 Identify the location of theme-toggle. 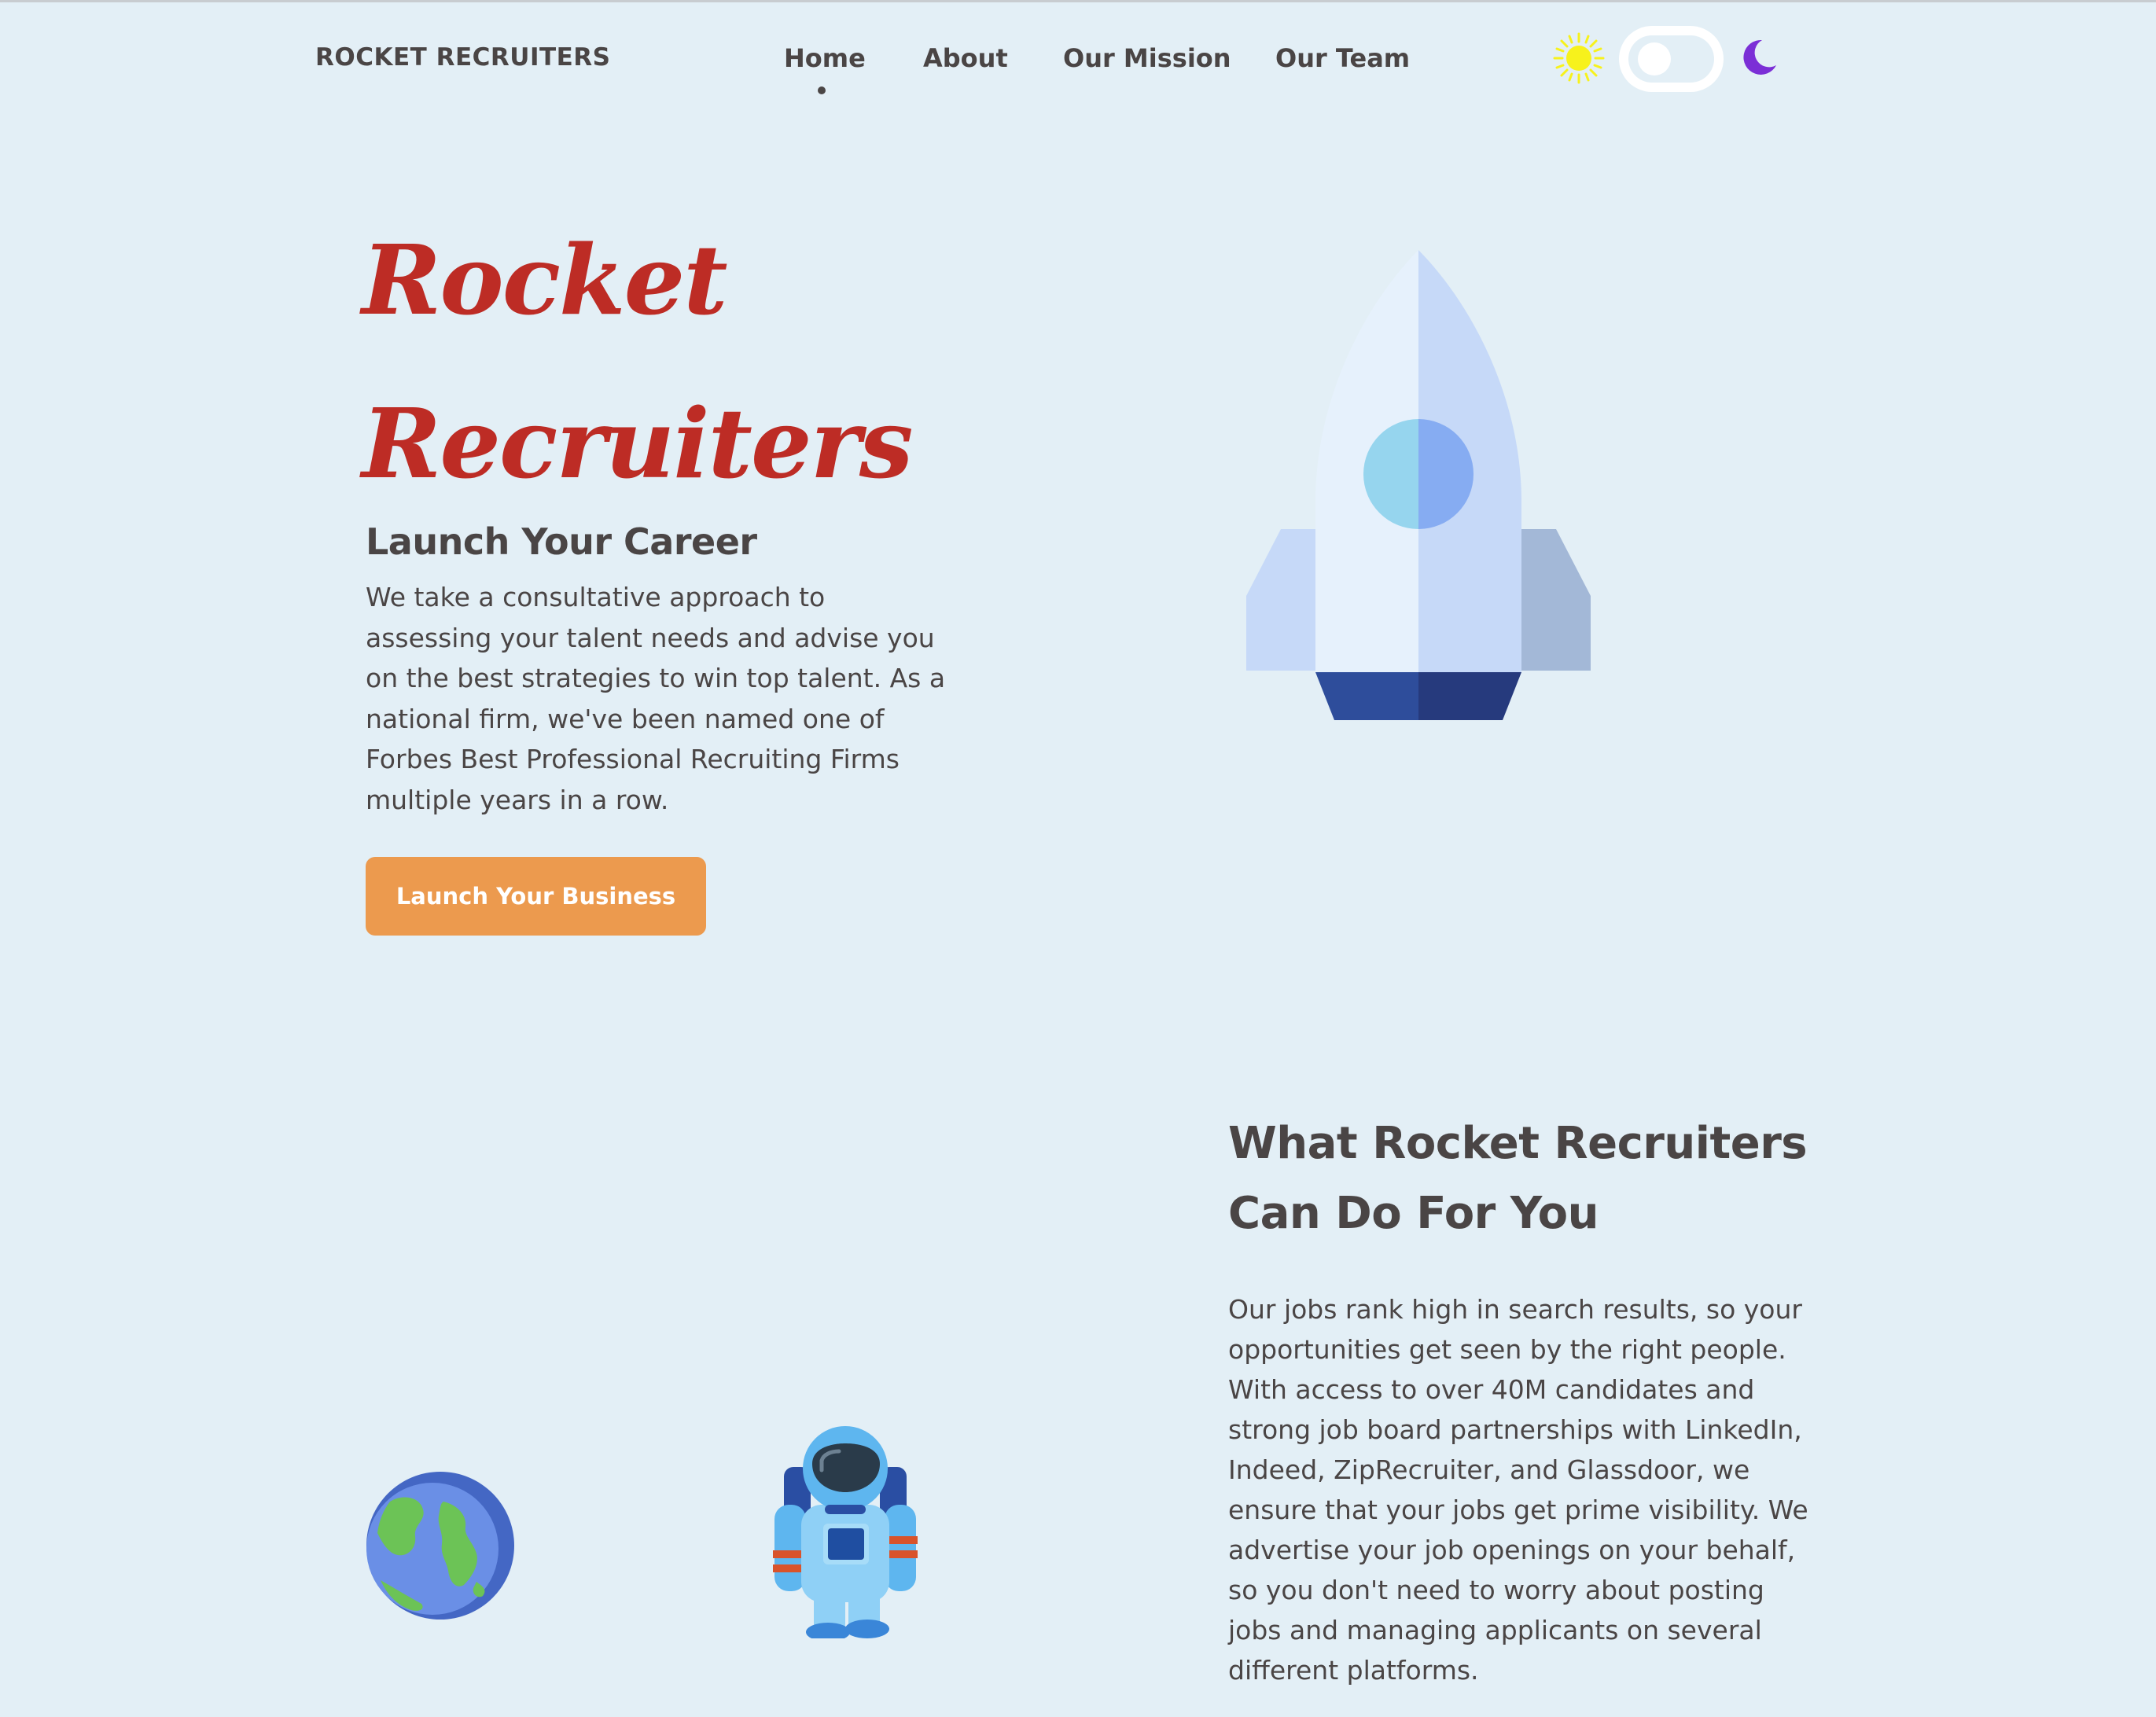
(1671, 59).